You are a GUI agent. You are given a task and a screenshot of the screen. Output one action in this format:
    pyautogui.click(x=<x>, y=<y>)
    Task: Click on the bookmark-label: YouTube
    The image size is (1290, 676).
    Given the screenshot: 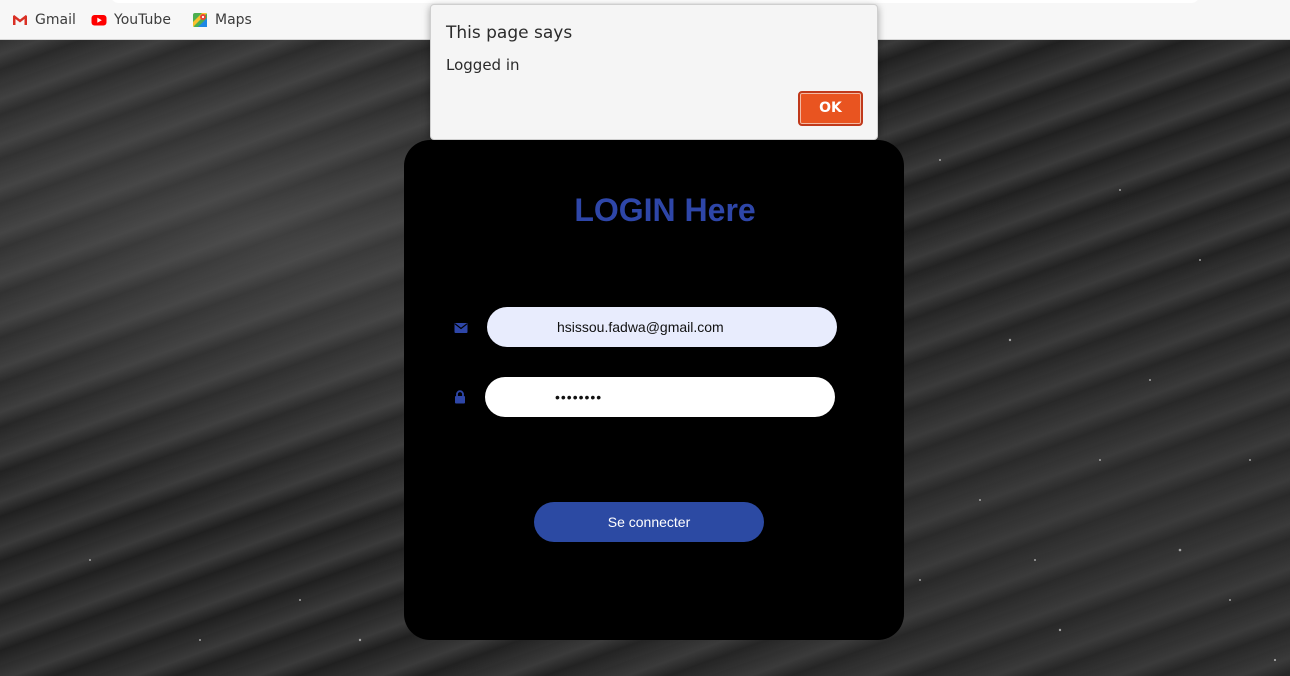 What is the action you would take?
    pyautogui.click(x=142, y=19)
    